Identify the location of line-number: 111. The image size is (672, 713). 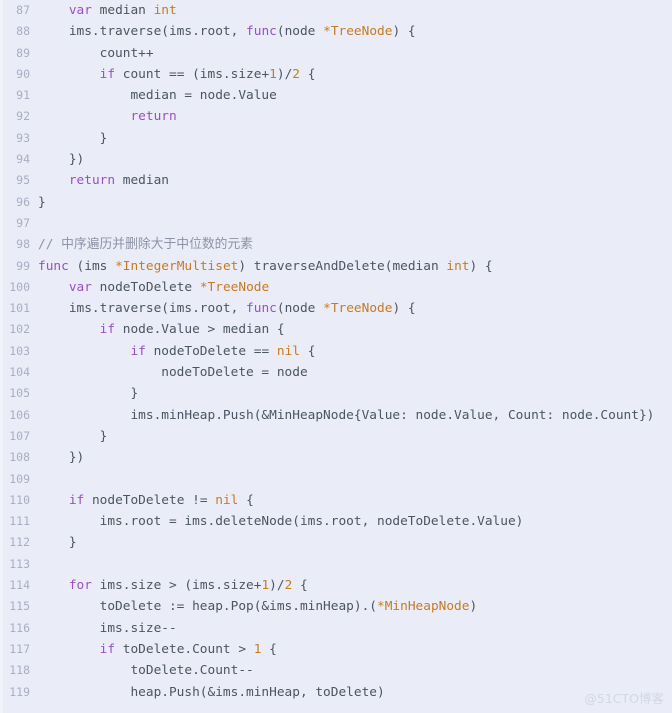
(19, 521).